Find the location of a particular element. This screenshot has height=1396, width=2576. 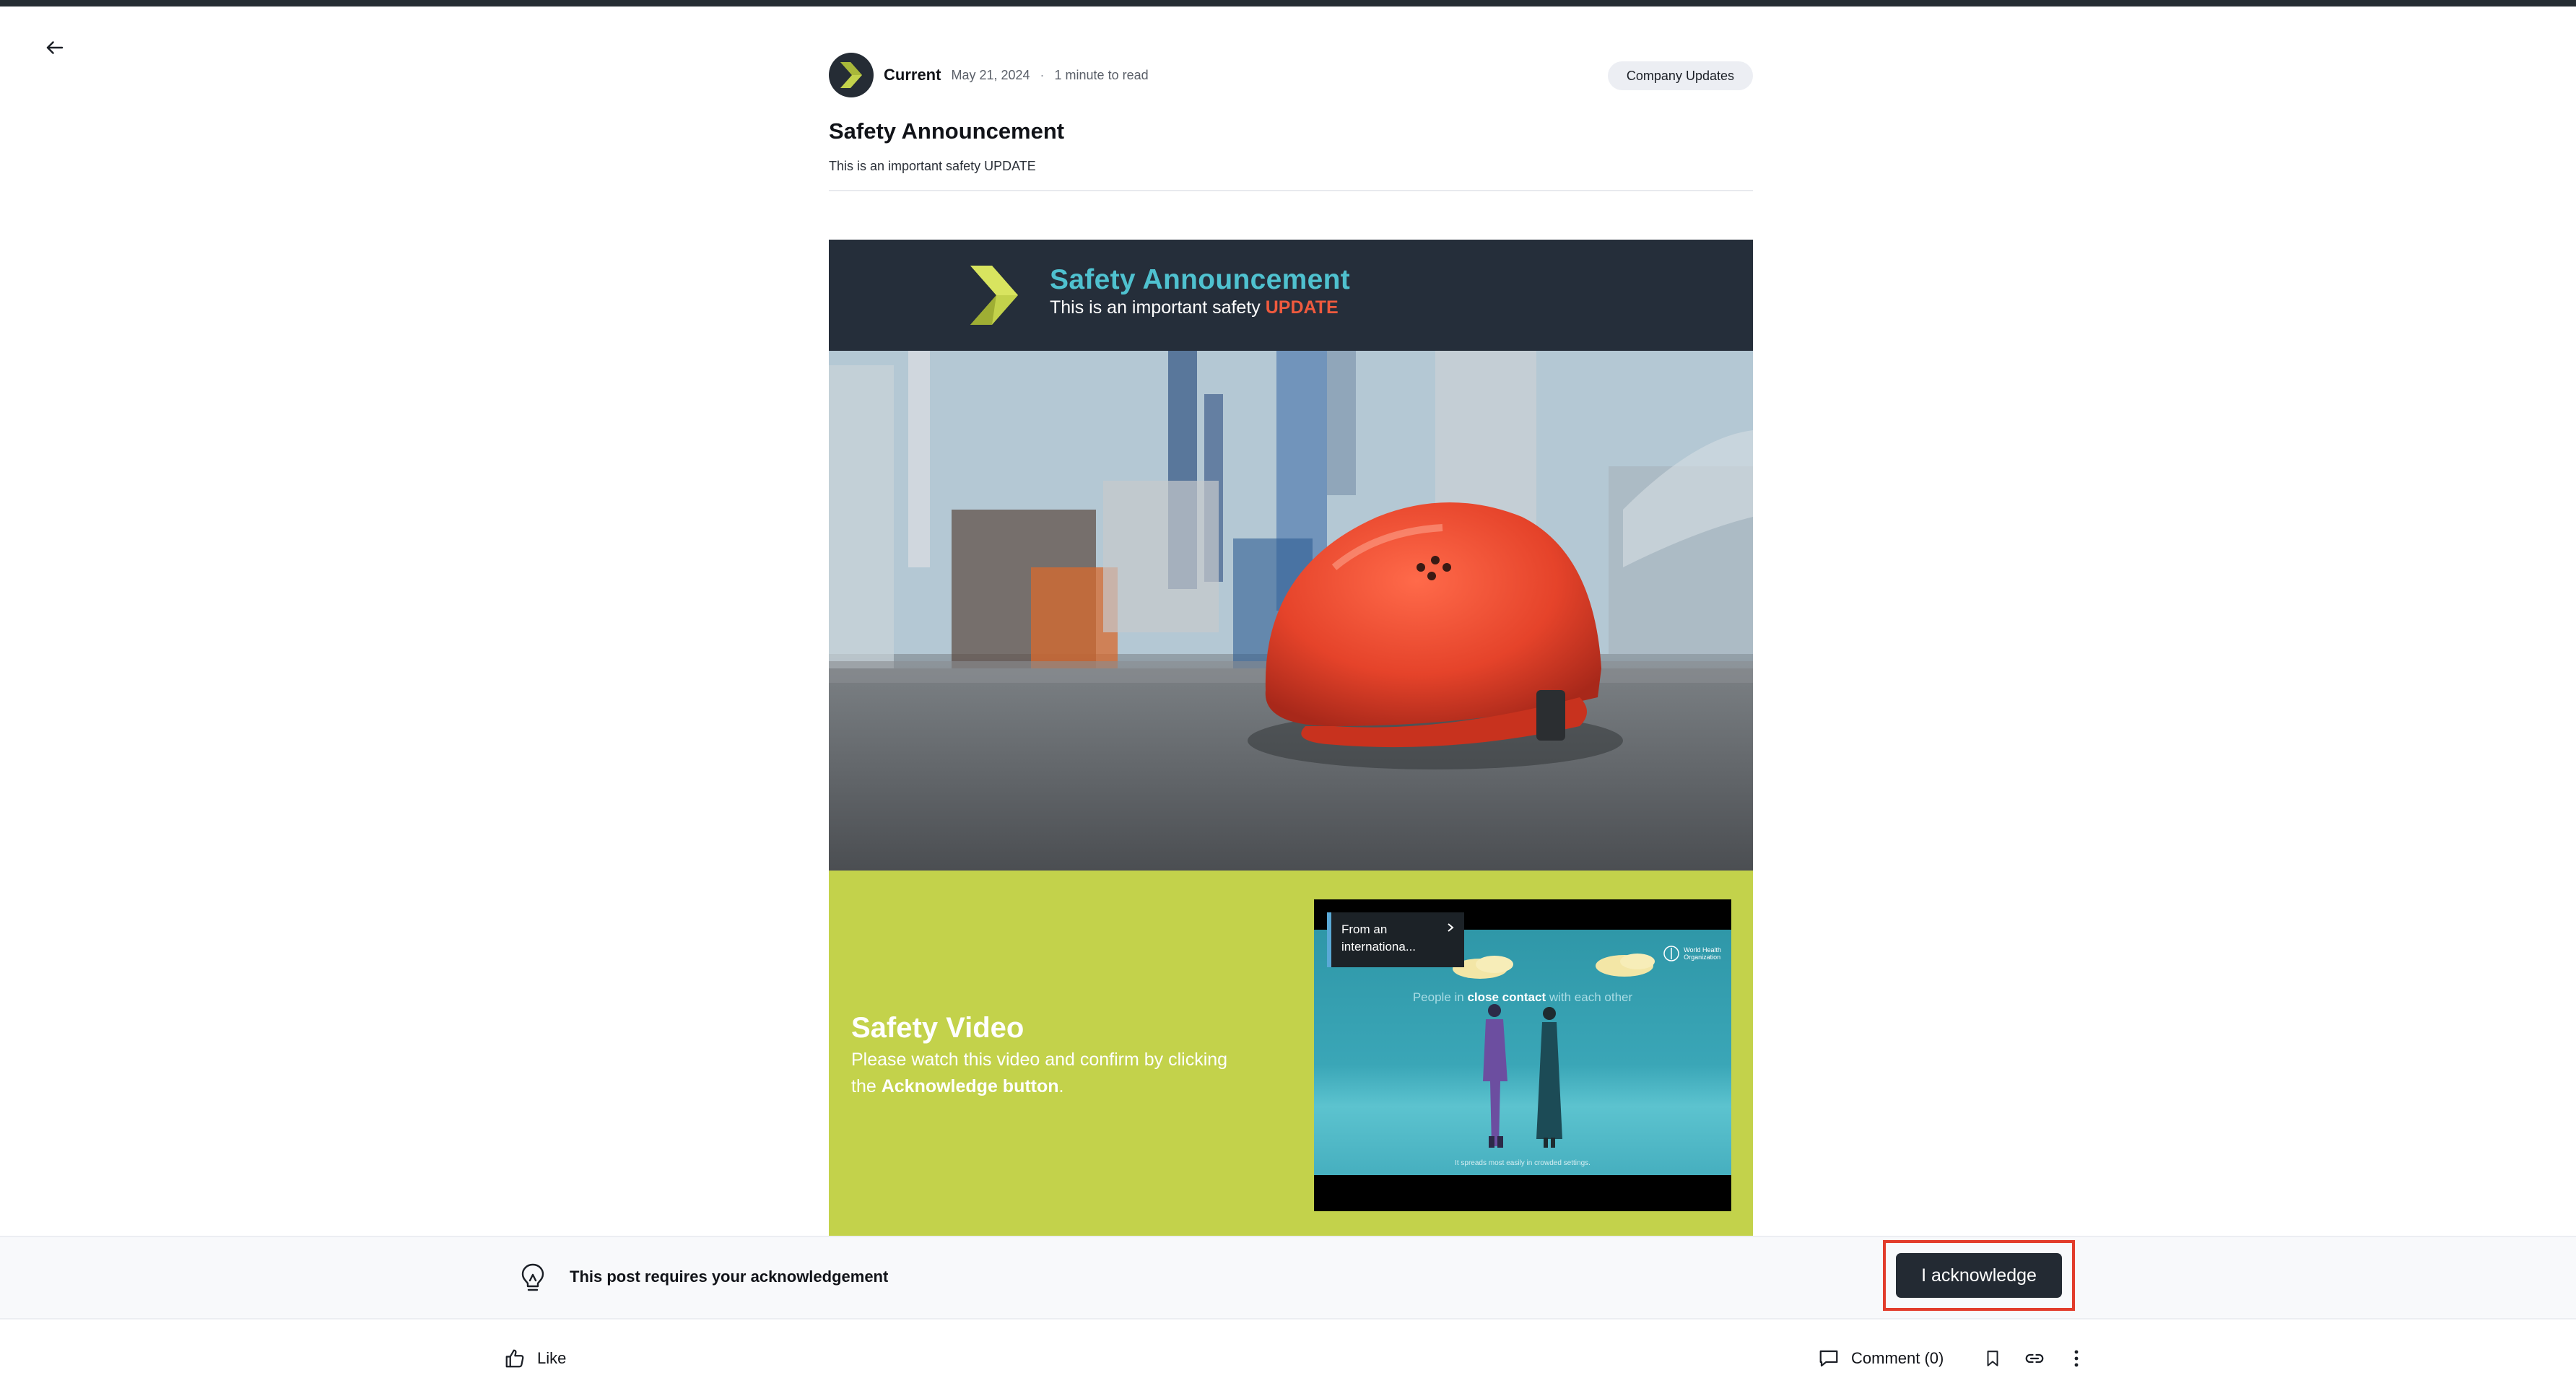

hero-image-hard-hat is located at coordinates (1291, 611).